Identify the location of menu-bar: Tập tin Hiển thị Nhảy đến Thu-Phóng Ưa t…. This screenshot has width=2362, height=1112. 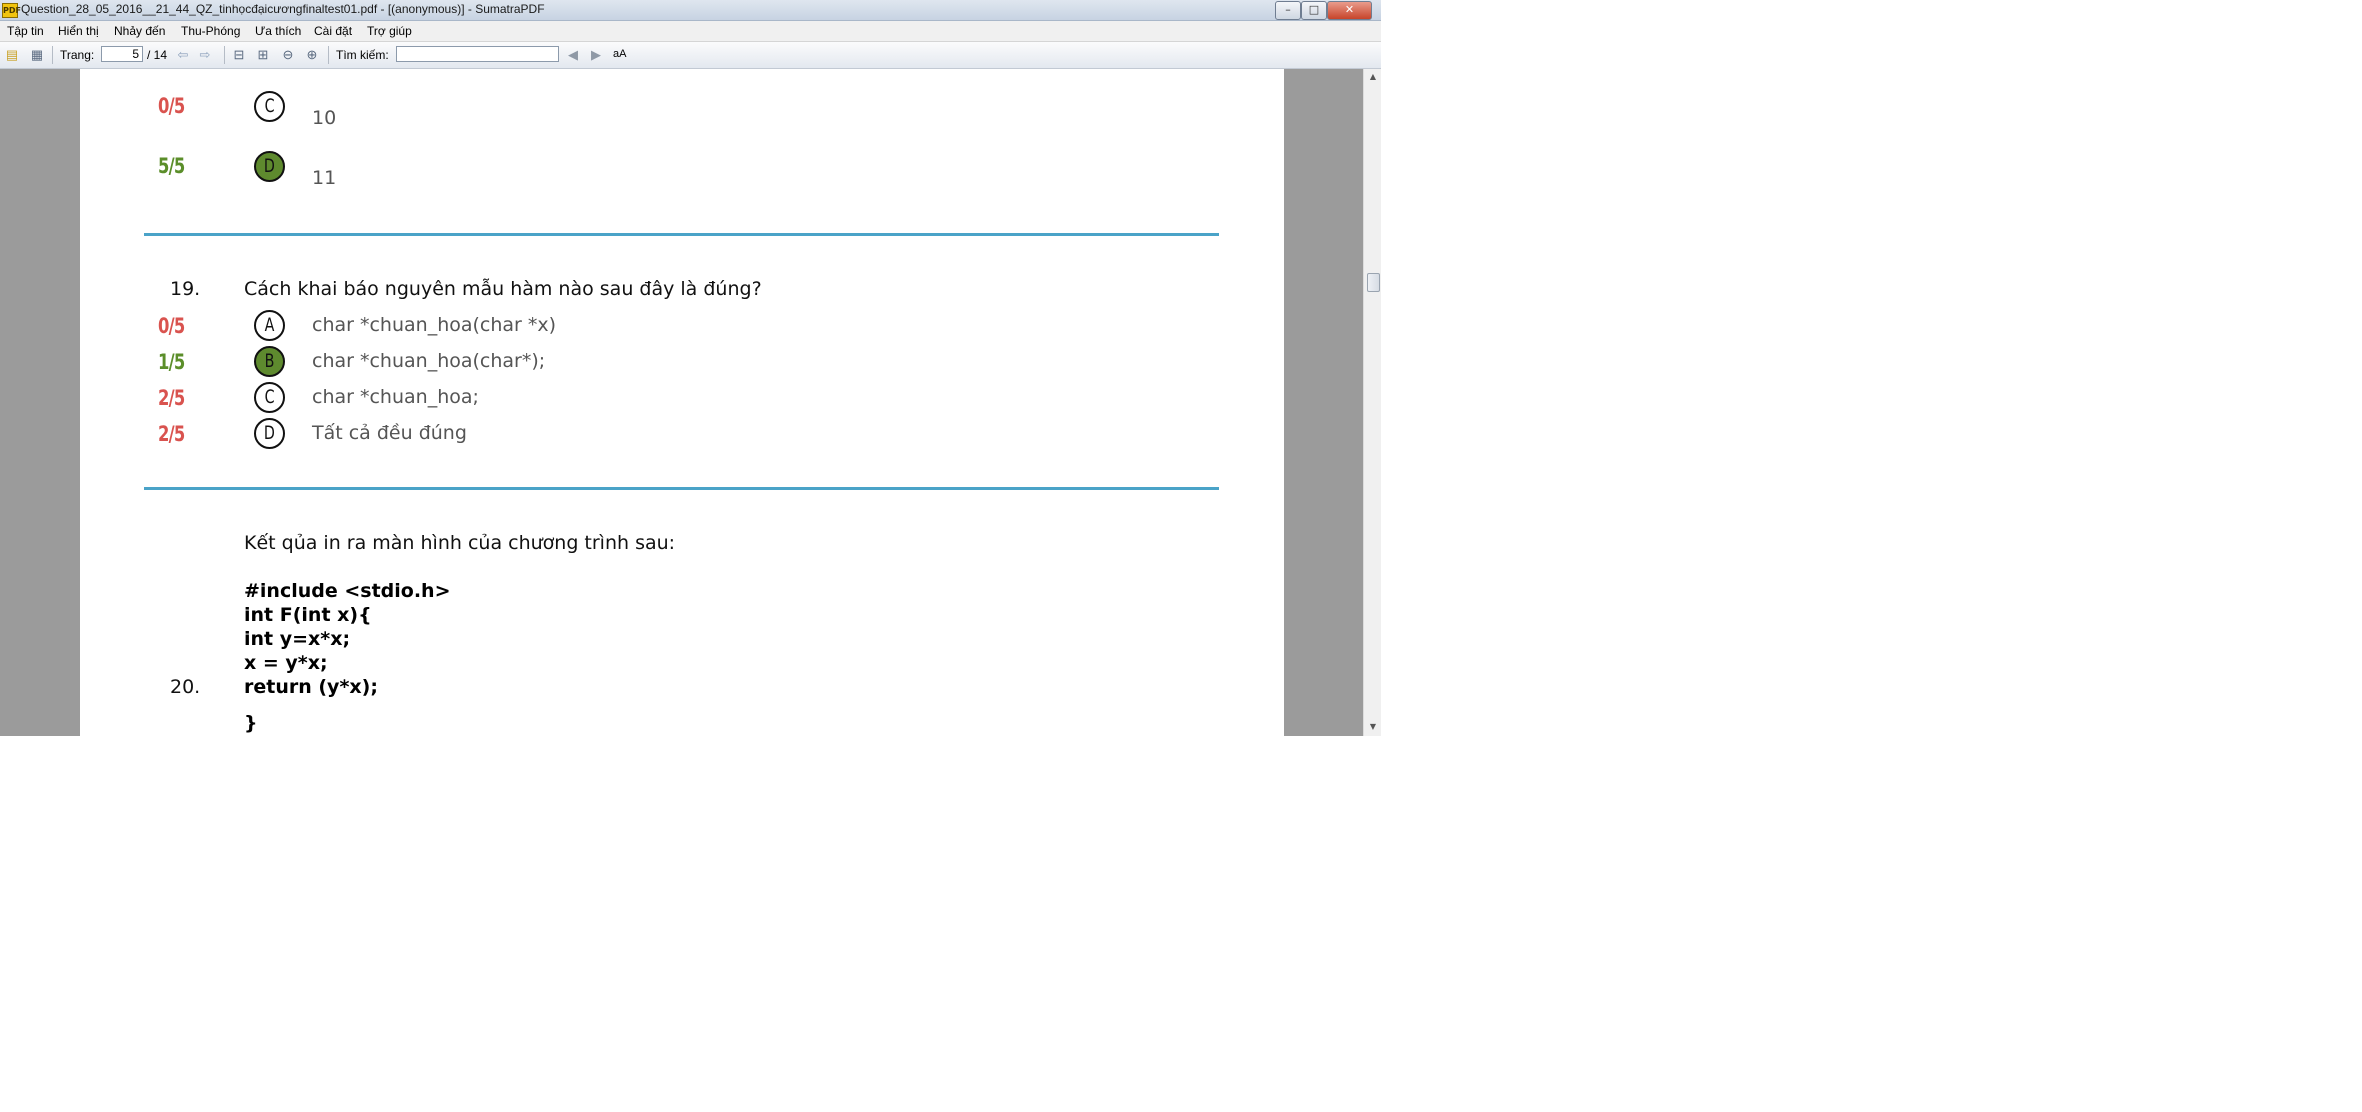
(690, 31).